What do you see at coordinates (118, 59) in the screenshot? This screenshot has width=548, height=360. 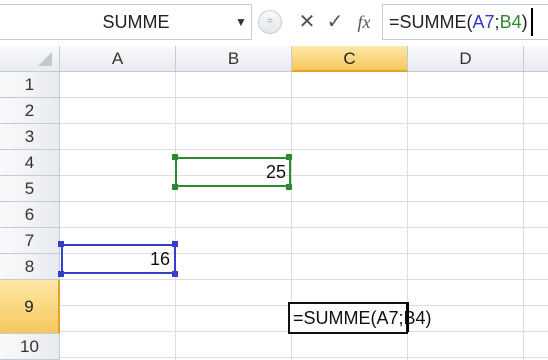 I see `column-header-a: A` at bounding box center [118, 59].